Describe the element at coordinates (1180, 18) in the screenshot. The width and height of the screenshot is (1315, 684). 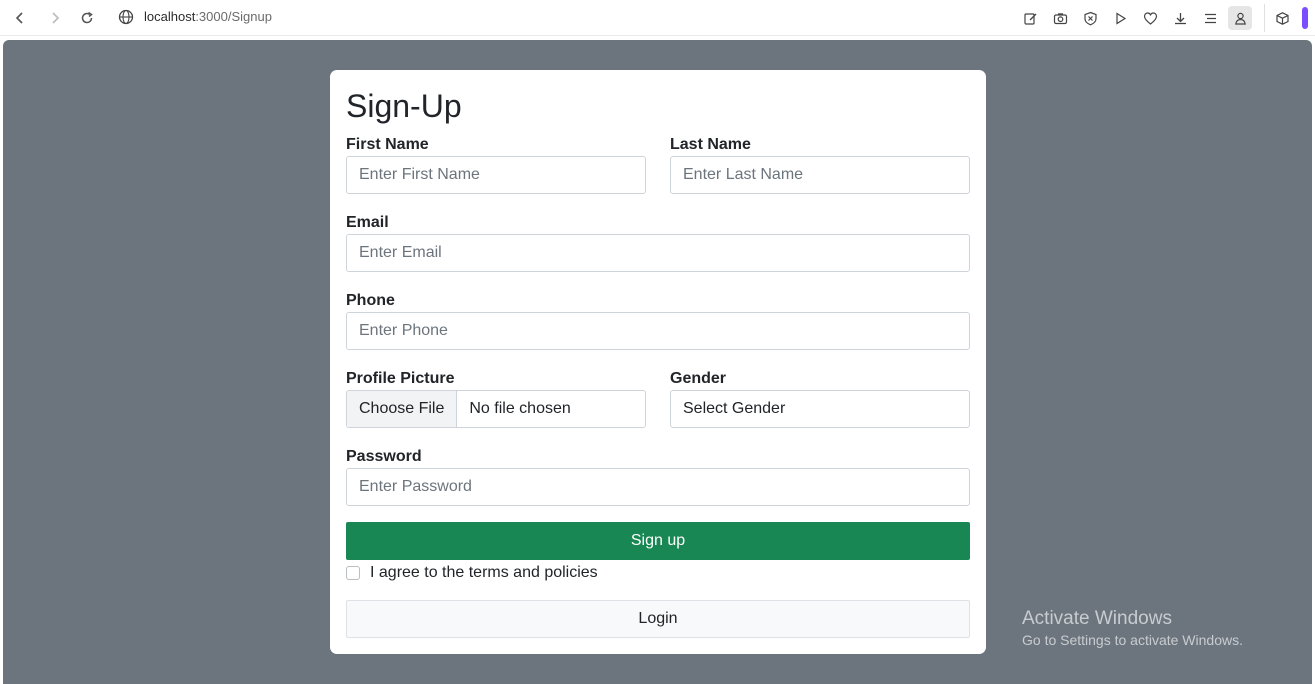
I see `download-icon` at that location.